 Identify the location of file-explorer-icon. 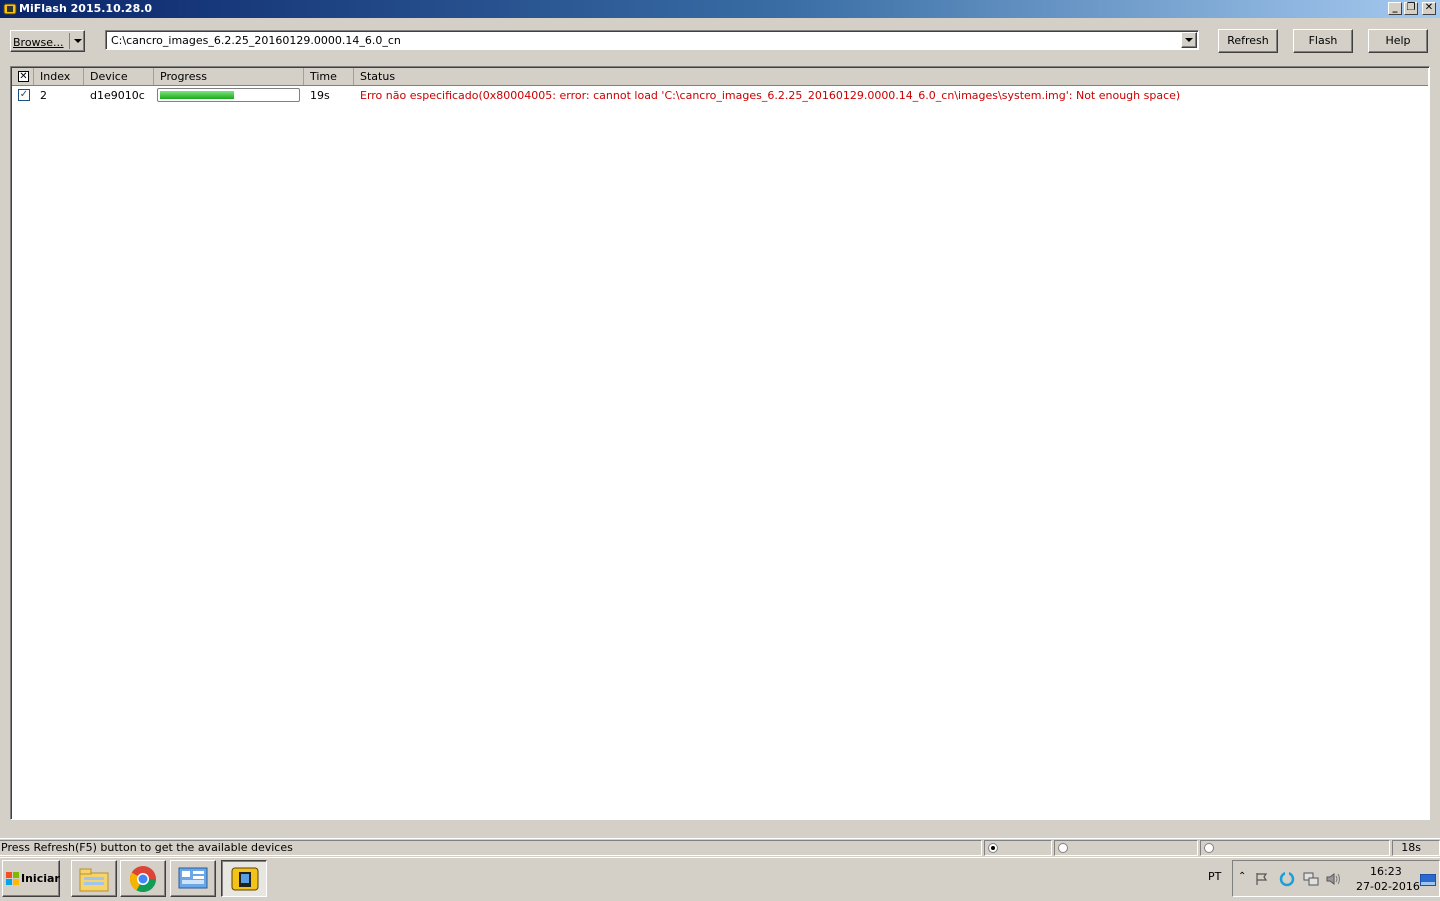
(94, 880).